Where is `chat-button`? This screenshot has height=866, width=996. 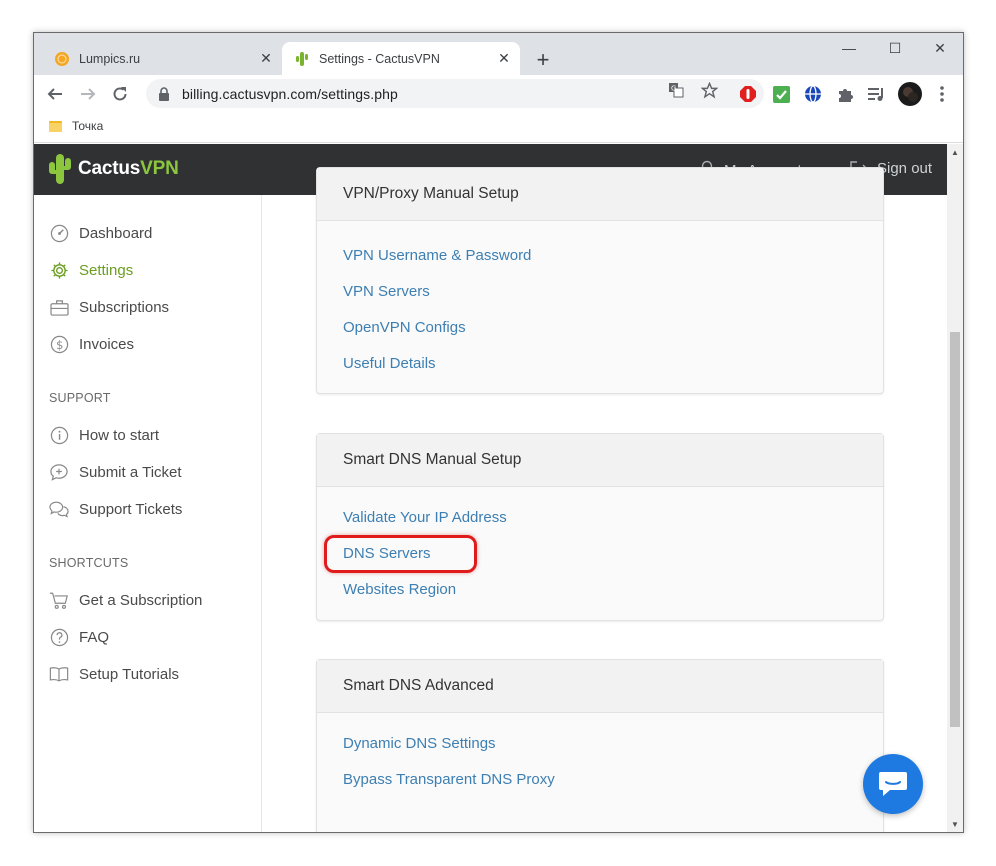
chat-button is located at coordinates (893, 784).